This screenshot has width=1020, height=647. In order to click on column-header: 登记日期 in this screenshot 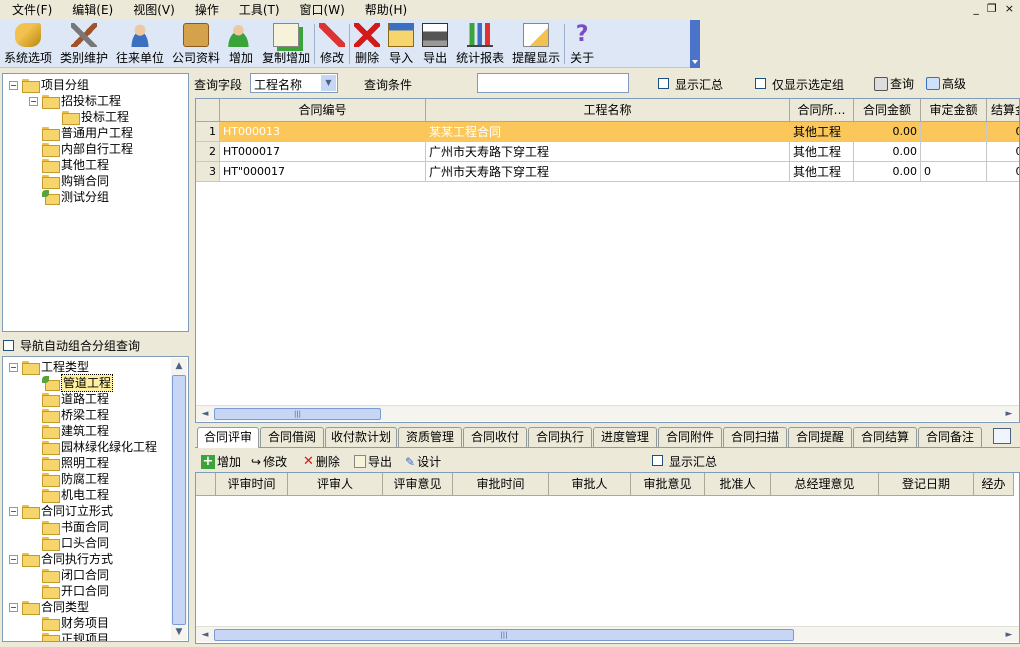, I will do `click(926, 484)`.